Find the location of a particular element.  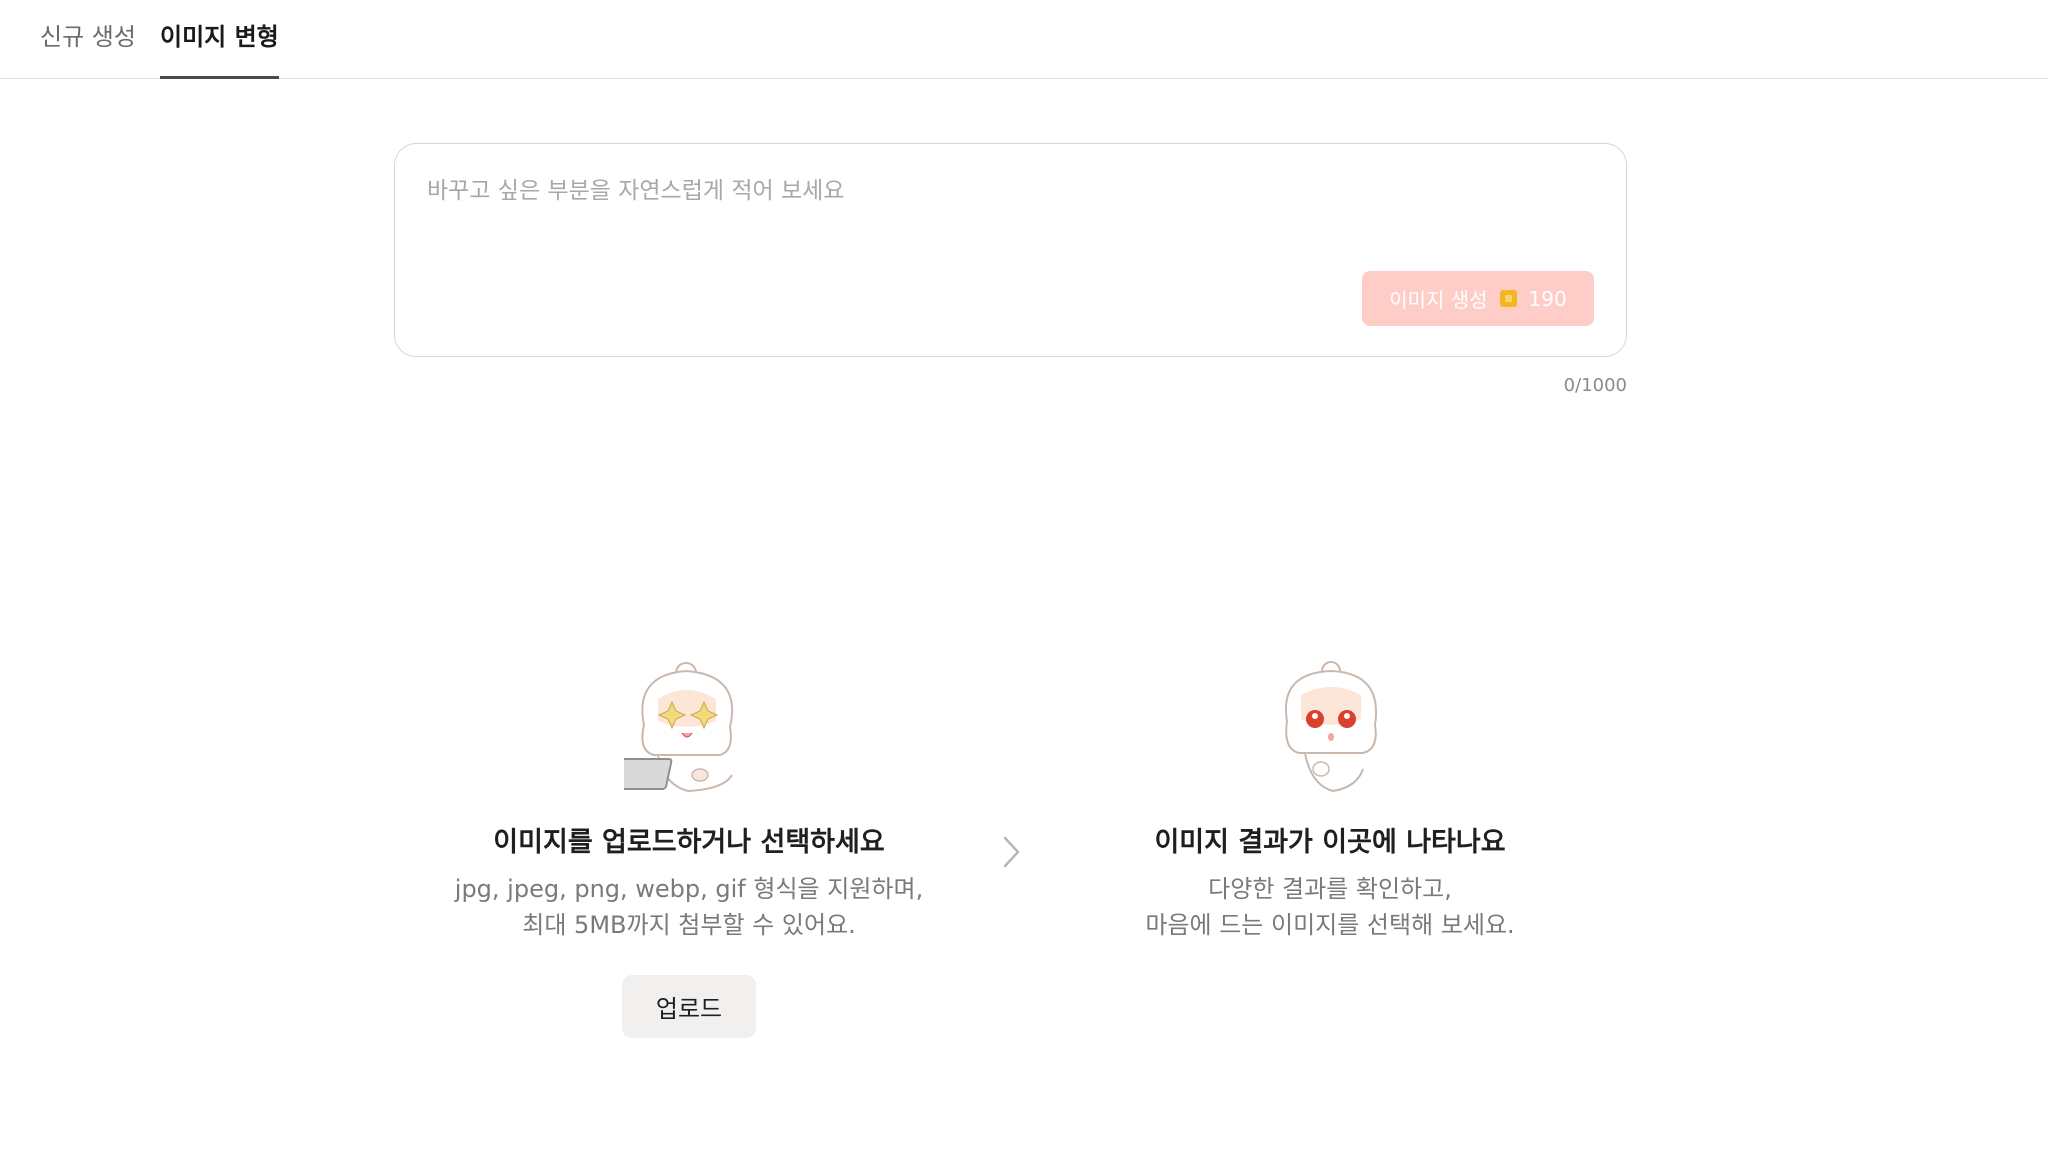

upload-button: 업로드 is located at coordinates (689, 1006).